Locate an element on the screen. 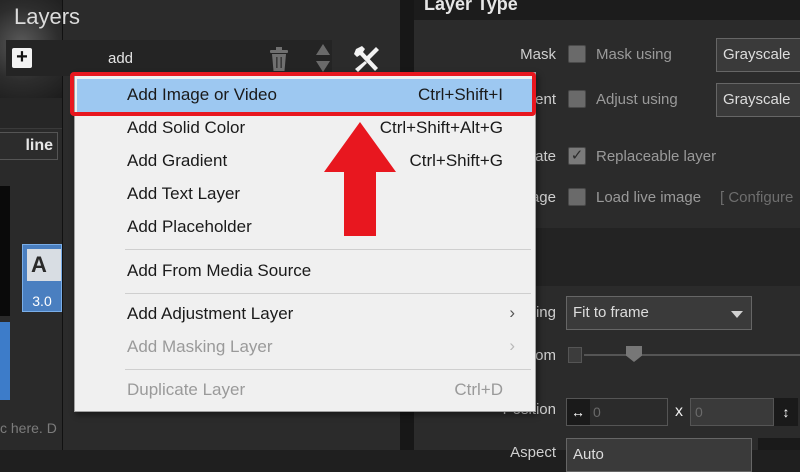  layers-panel-title: Layers is located at coordinates (47, 16).